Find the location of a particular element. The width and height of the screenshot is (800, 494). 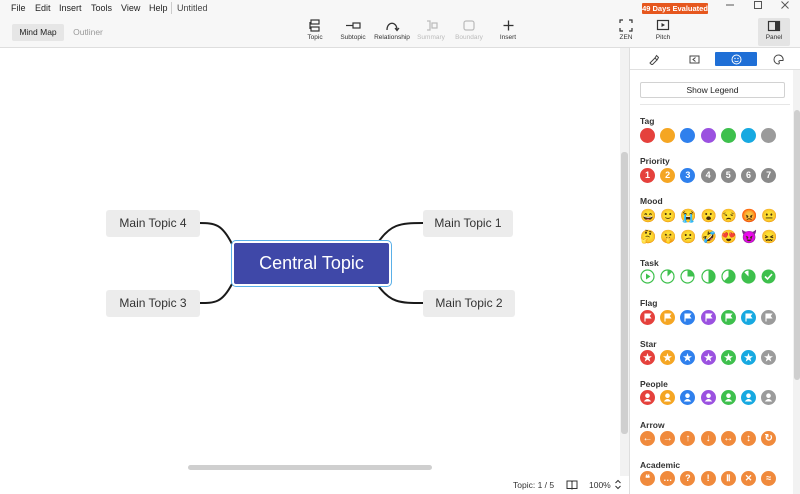

arrow-marker: ↻ is located at coordinates (769, 438).